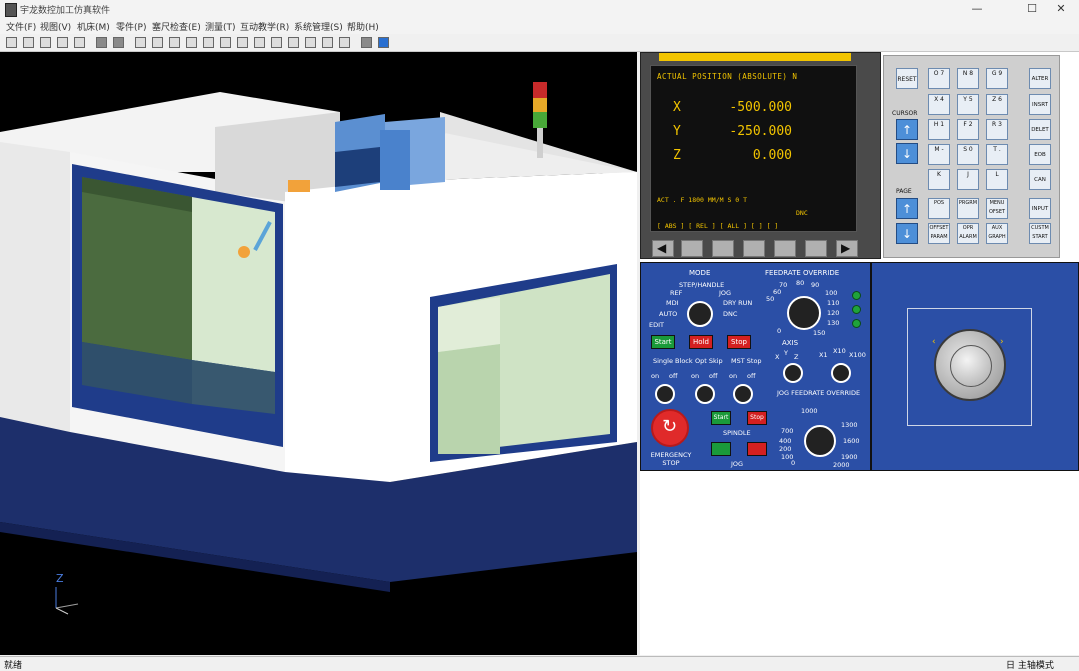 The image size is (1079, 671). What do you see at coordinates (997, 208) in the screenshot?
I see `menu-offset-key: MENU OFSET` at bounding box center [997, 208].